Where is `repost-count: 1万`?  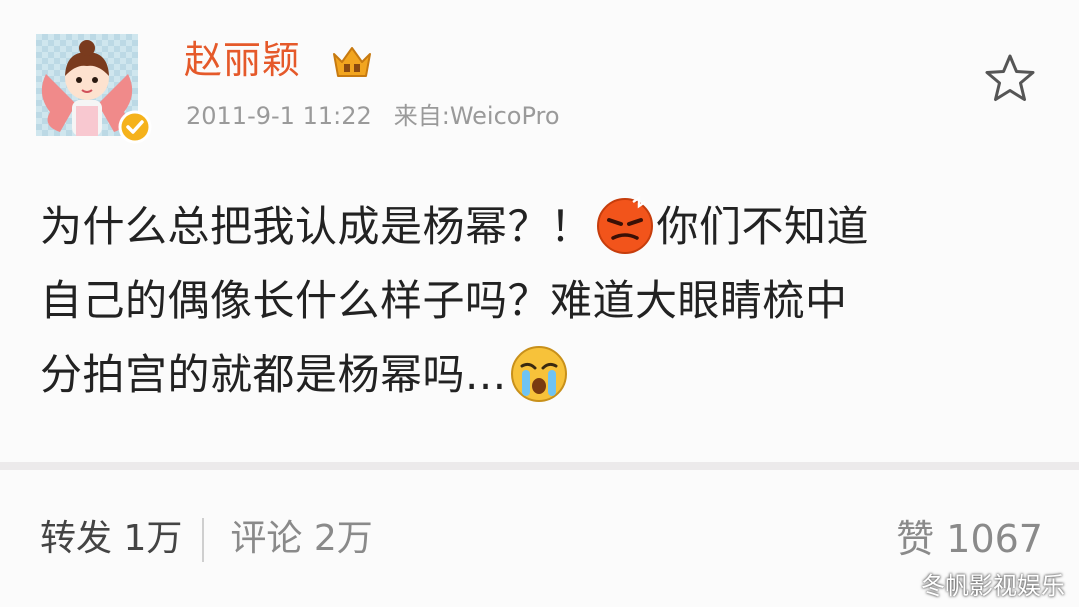
repost-count: 1万 is located at coordinates (153, 538).